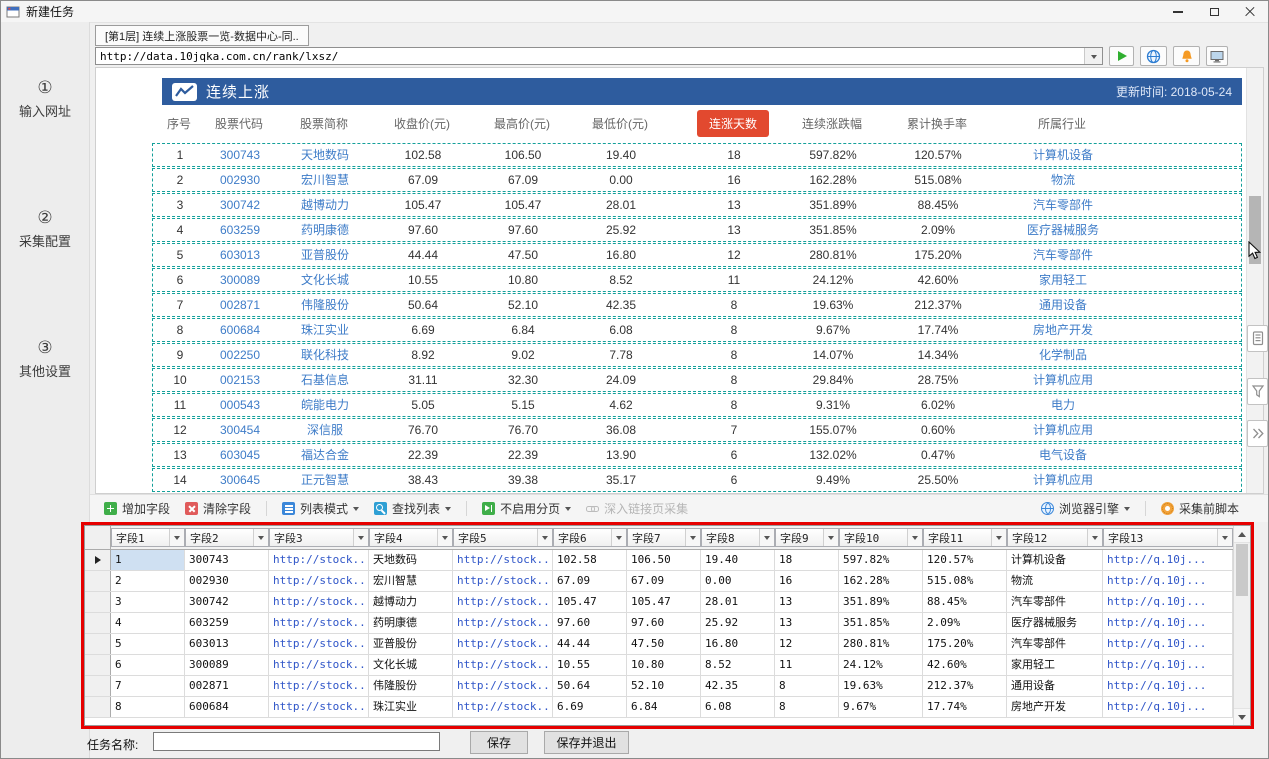  Describe the element at coordinates (1199, 508) in the screenshot. I see `pre-collect-script-button: 采集前脚本` at that location.